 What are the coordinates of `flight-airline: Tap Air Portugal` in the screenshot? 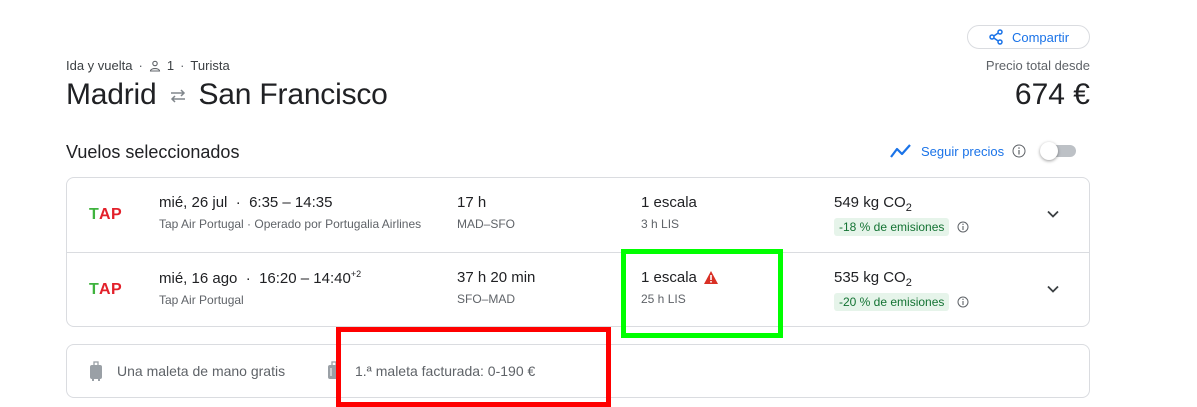 It's located at (201, 300).